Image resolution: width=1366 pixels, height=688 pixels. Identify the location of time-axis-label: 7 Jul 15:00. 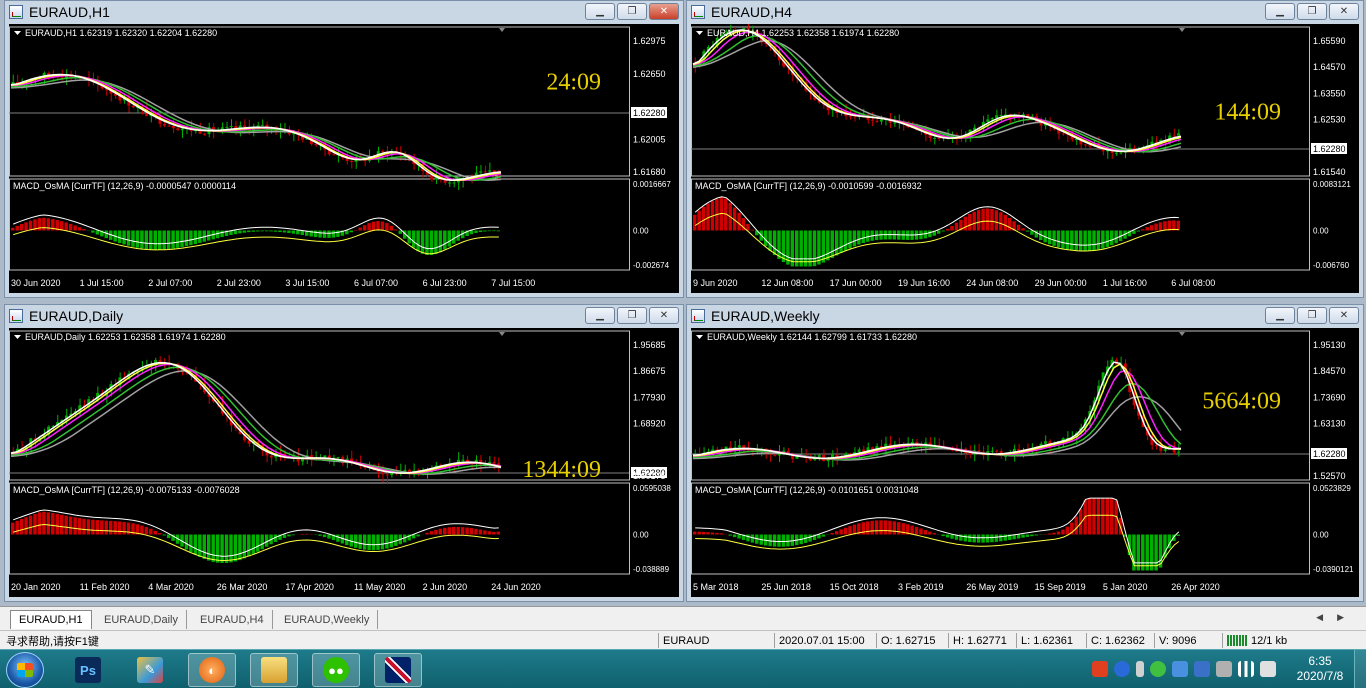
(513, 283).